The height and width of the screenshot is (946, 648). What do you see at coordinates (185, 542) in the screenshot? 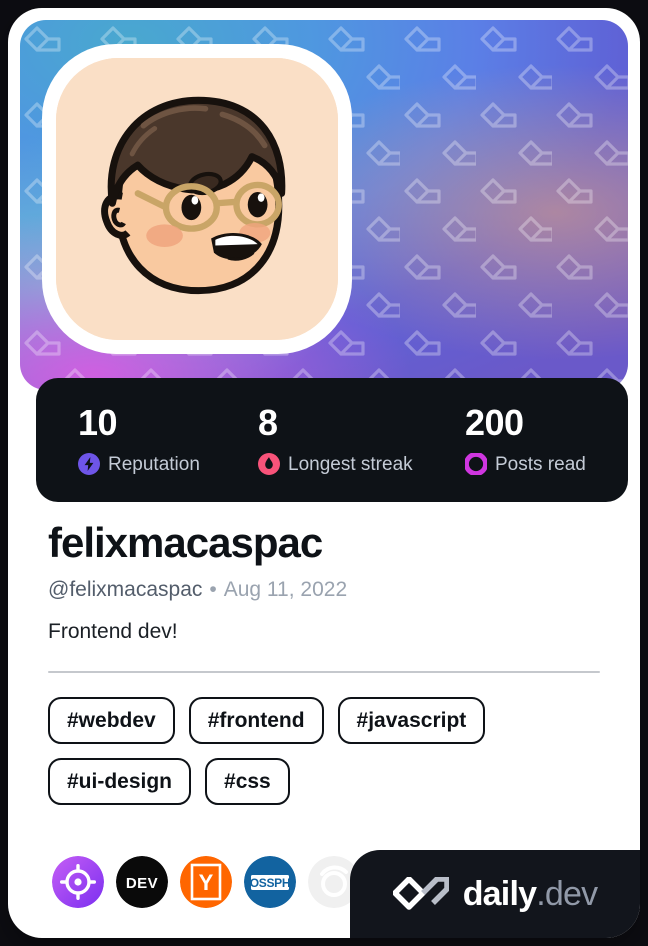
I see `page-title: felixmacaspac` at bounding box center [185, 542].